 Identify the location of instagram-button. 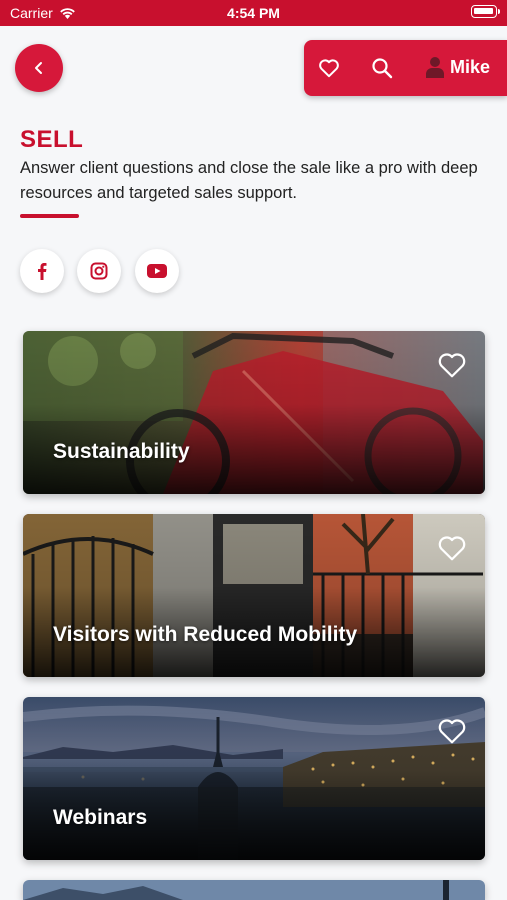
(99, 271).